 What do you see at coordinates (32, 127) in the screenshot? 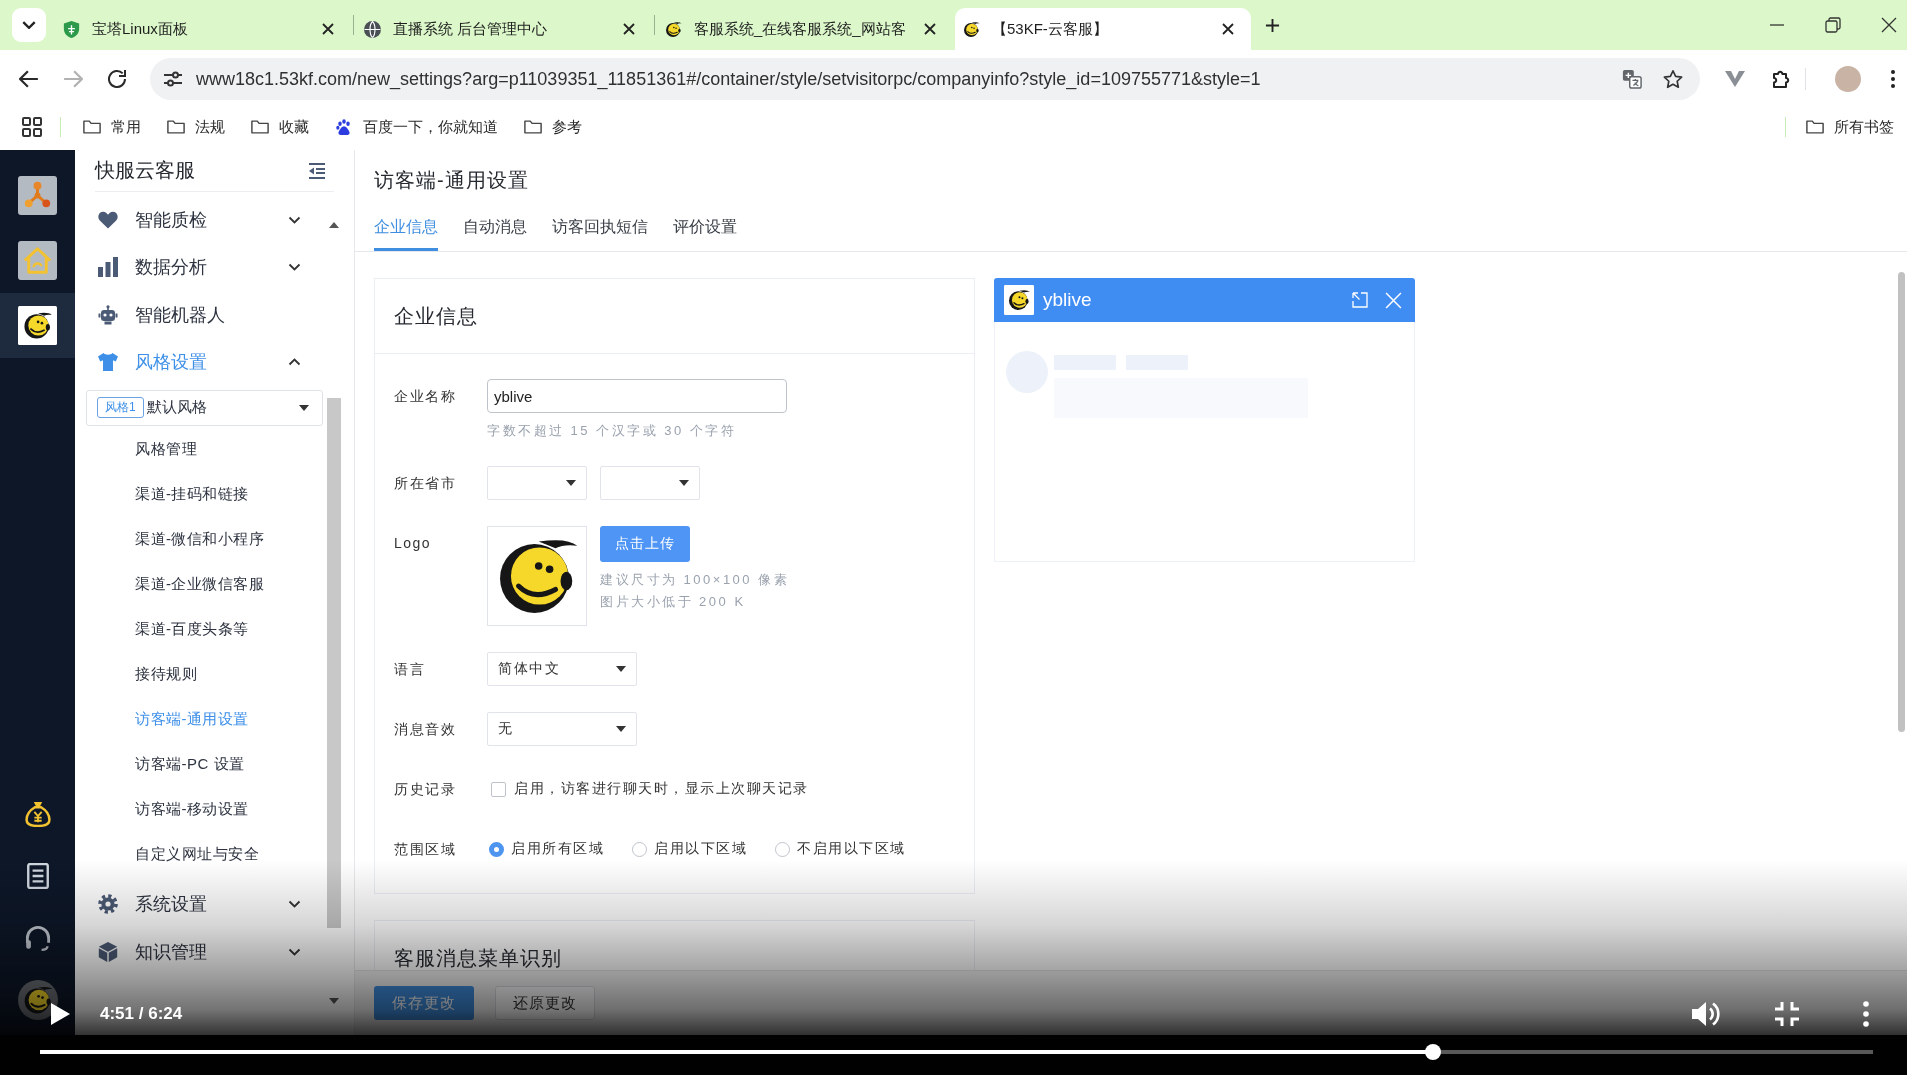
I see `apps-icon` at bounding box center [32, 127].